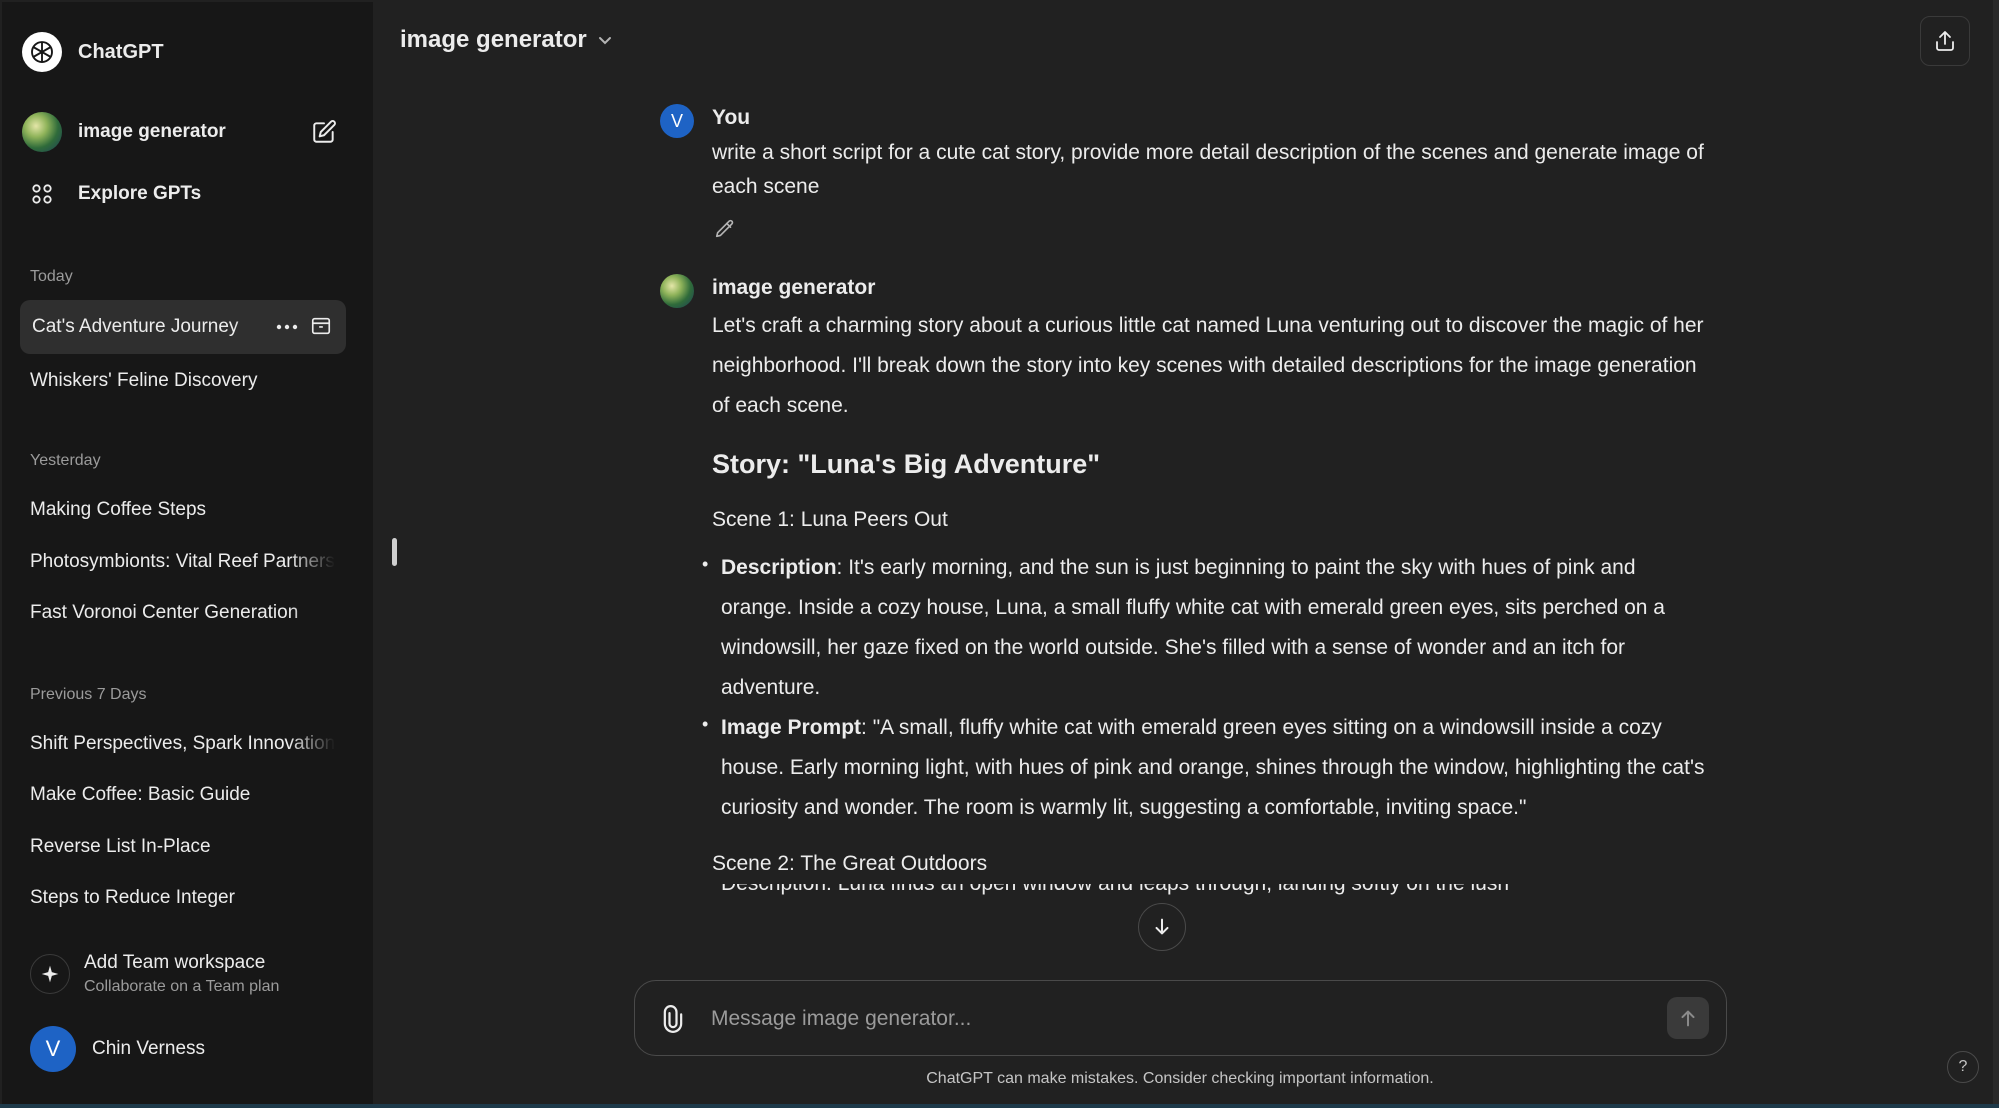  What do you see at coordinates (182, 847) in the screenshot?
I see `history-item: Reverse List In-Place` at bounding box center [182, 847].